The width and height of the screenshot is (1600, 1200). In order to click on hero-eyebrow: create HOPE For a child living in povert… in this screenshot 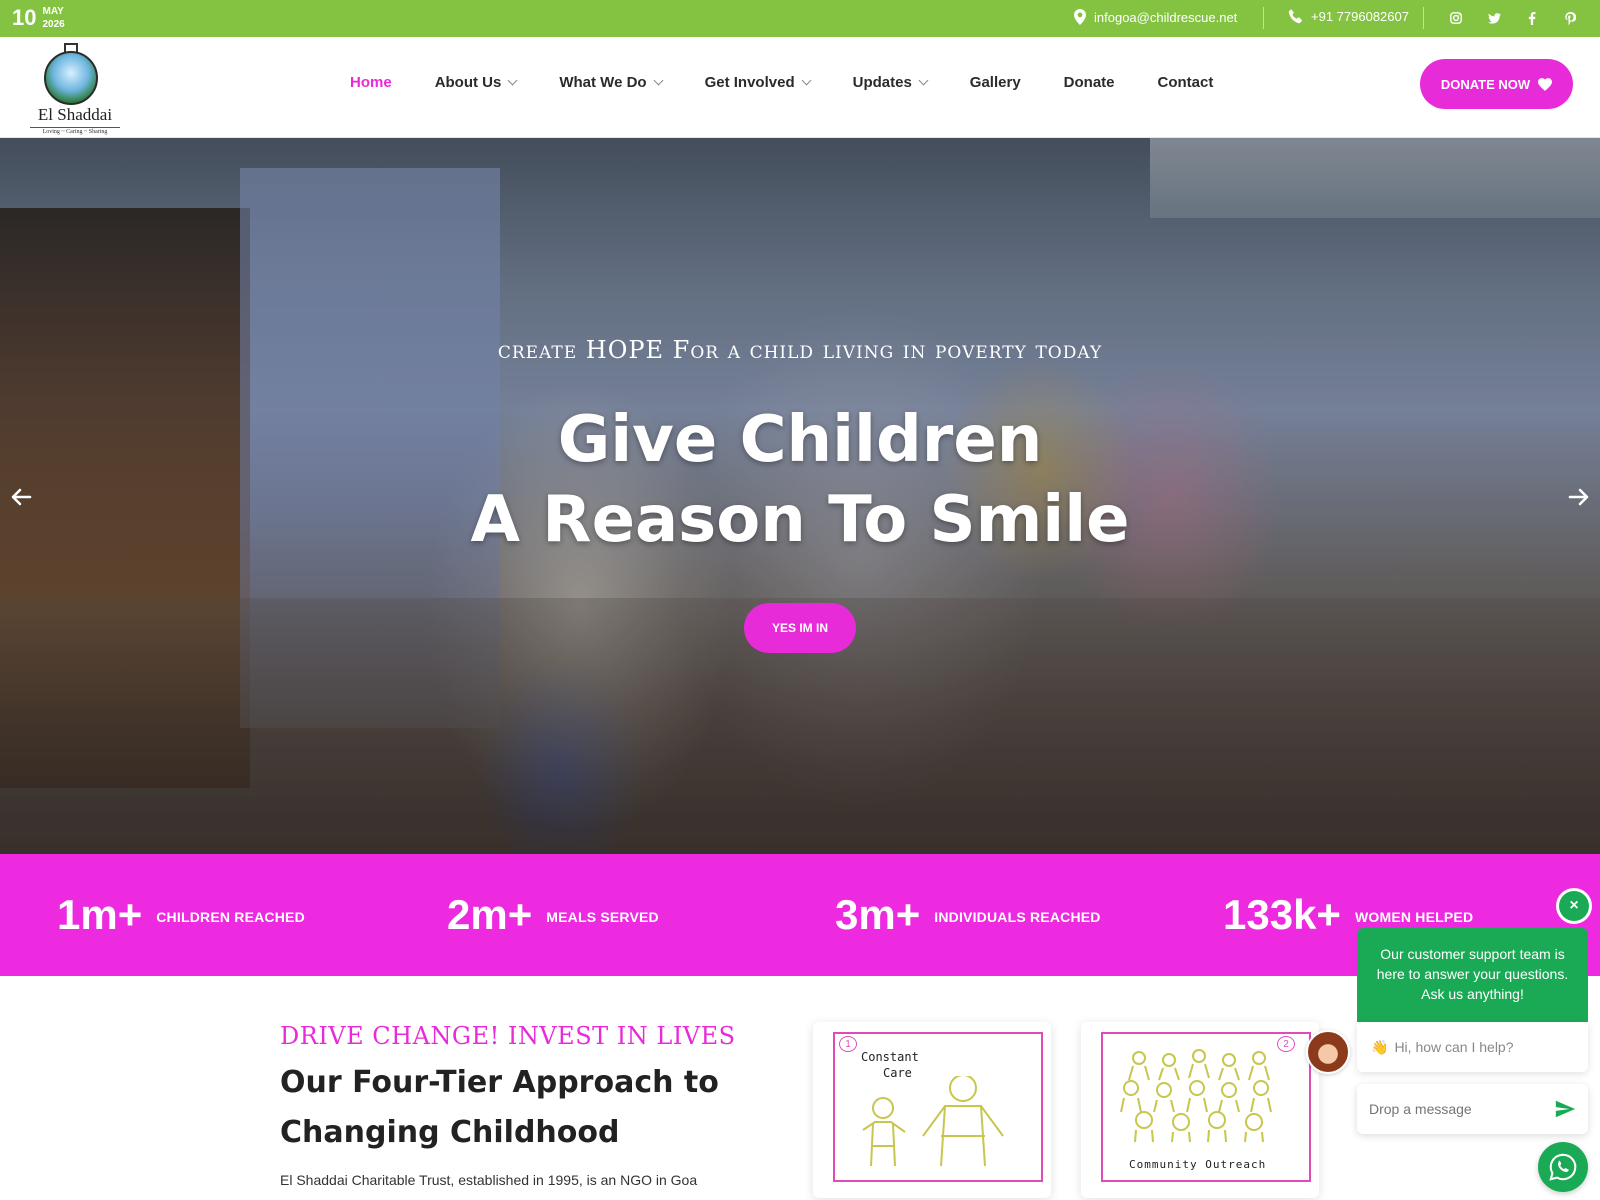, I will do `click(800, 350)`.